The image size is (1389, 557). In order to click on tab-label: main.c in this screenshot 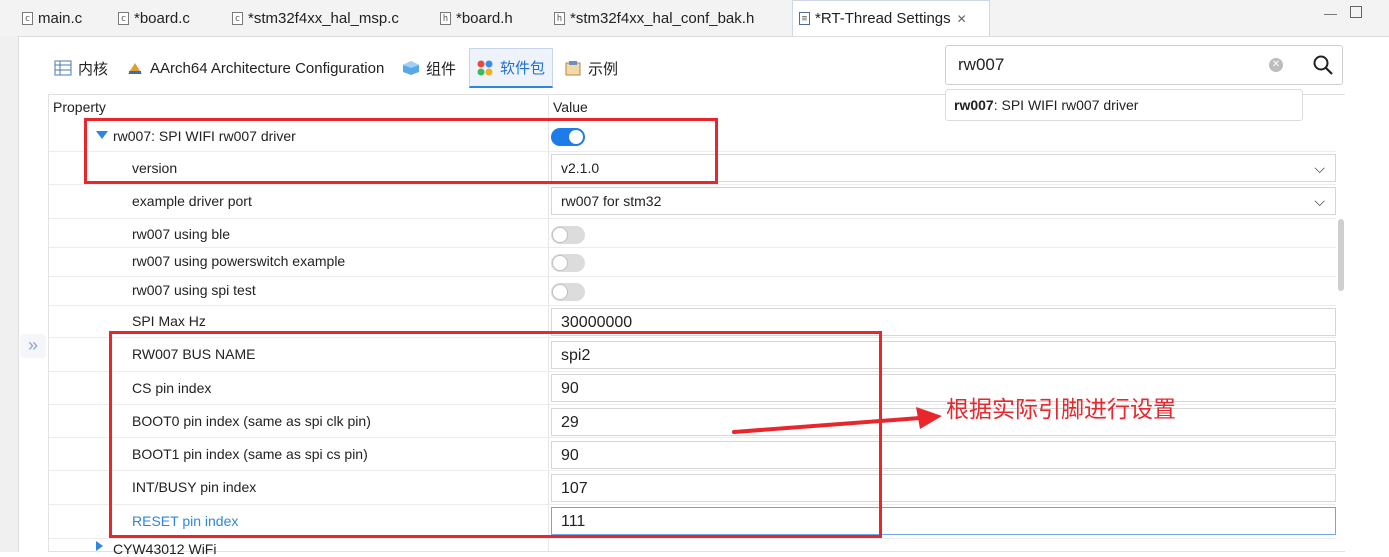, I will do `click(60, 18)`.